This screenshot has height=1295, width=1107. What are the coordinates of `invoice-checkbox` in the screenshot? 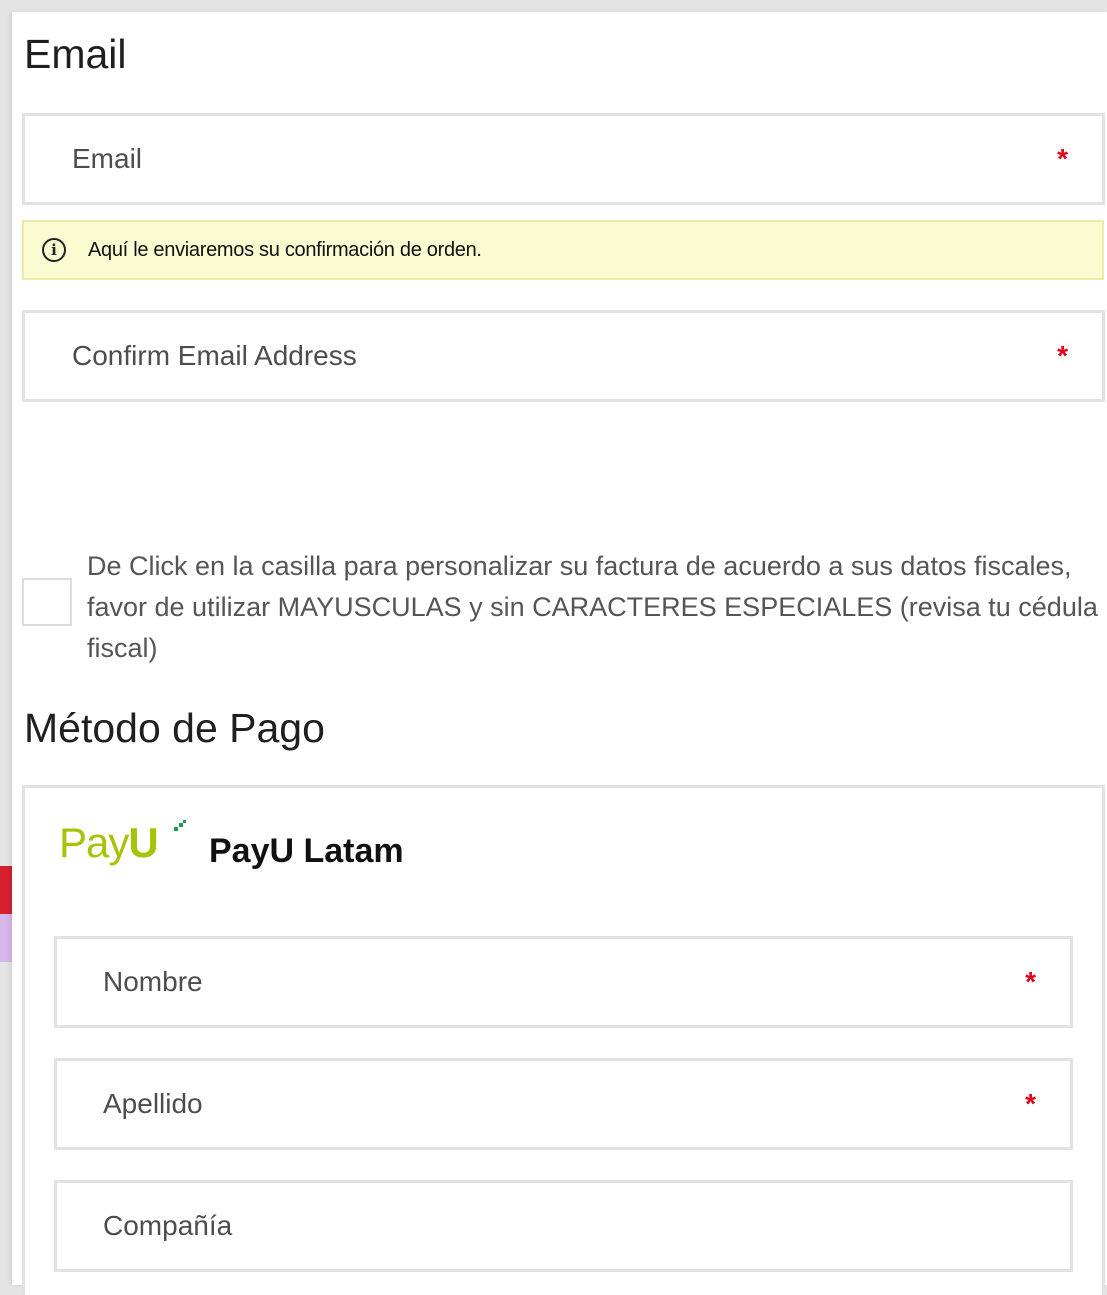 It's located at (47, 602).